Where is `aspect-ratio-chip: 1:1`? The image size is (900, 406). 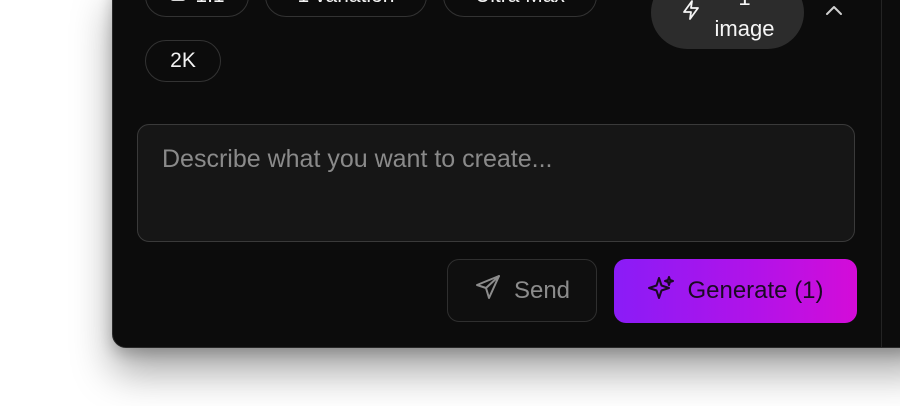 aspect-ratio-chip: 1:1 is located at coordinates (197, 8).